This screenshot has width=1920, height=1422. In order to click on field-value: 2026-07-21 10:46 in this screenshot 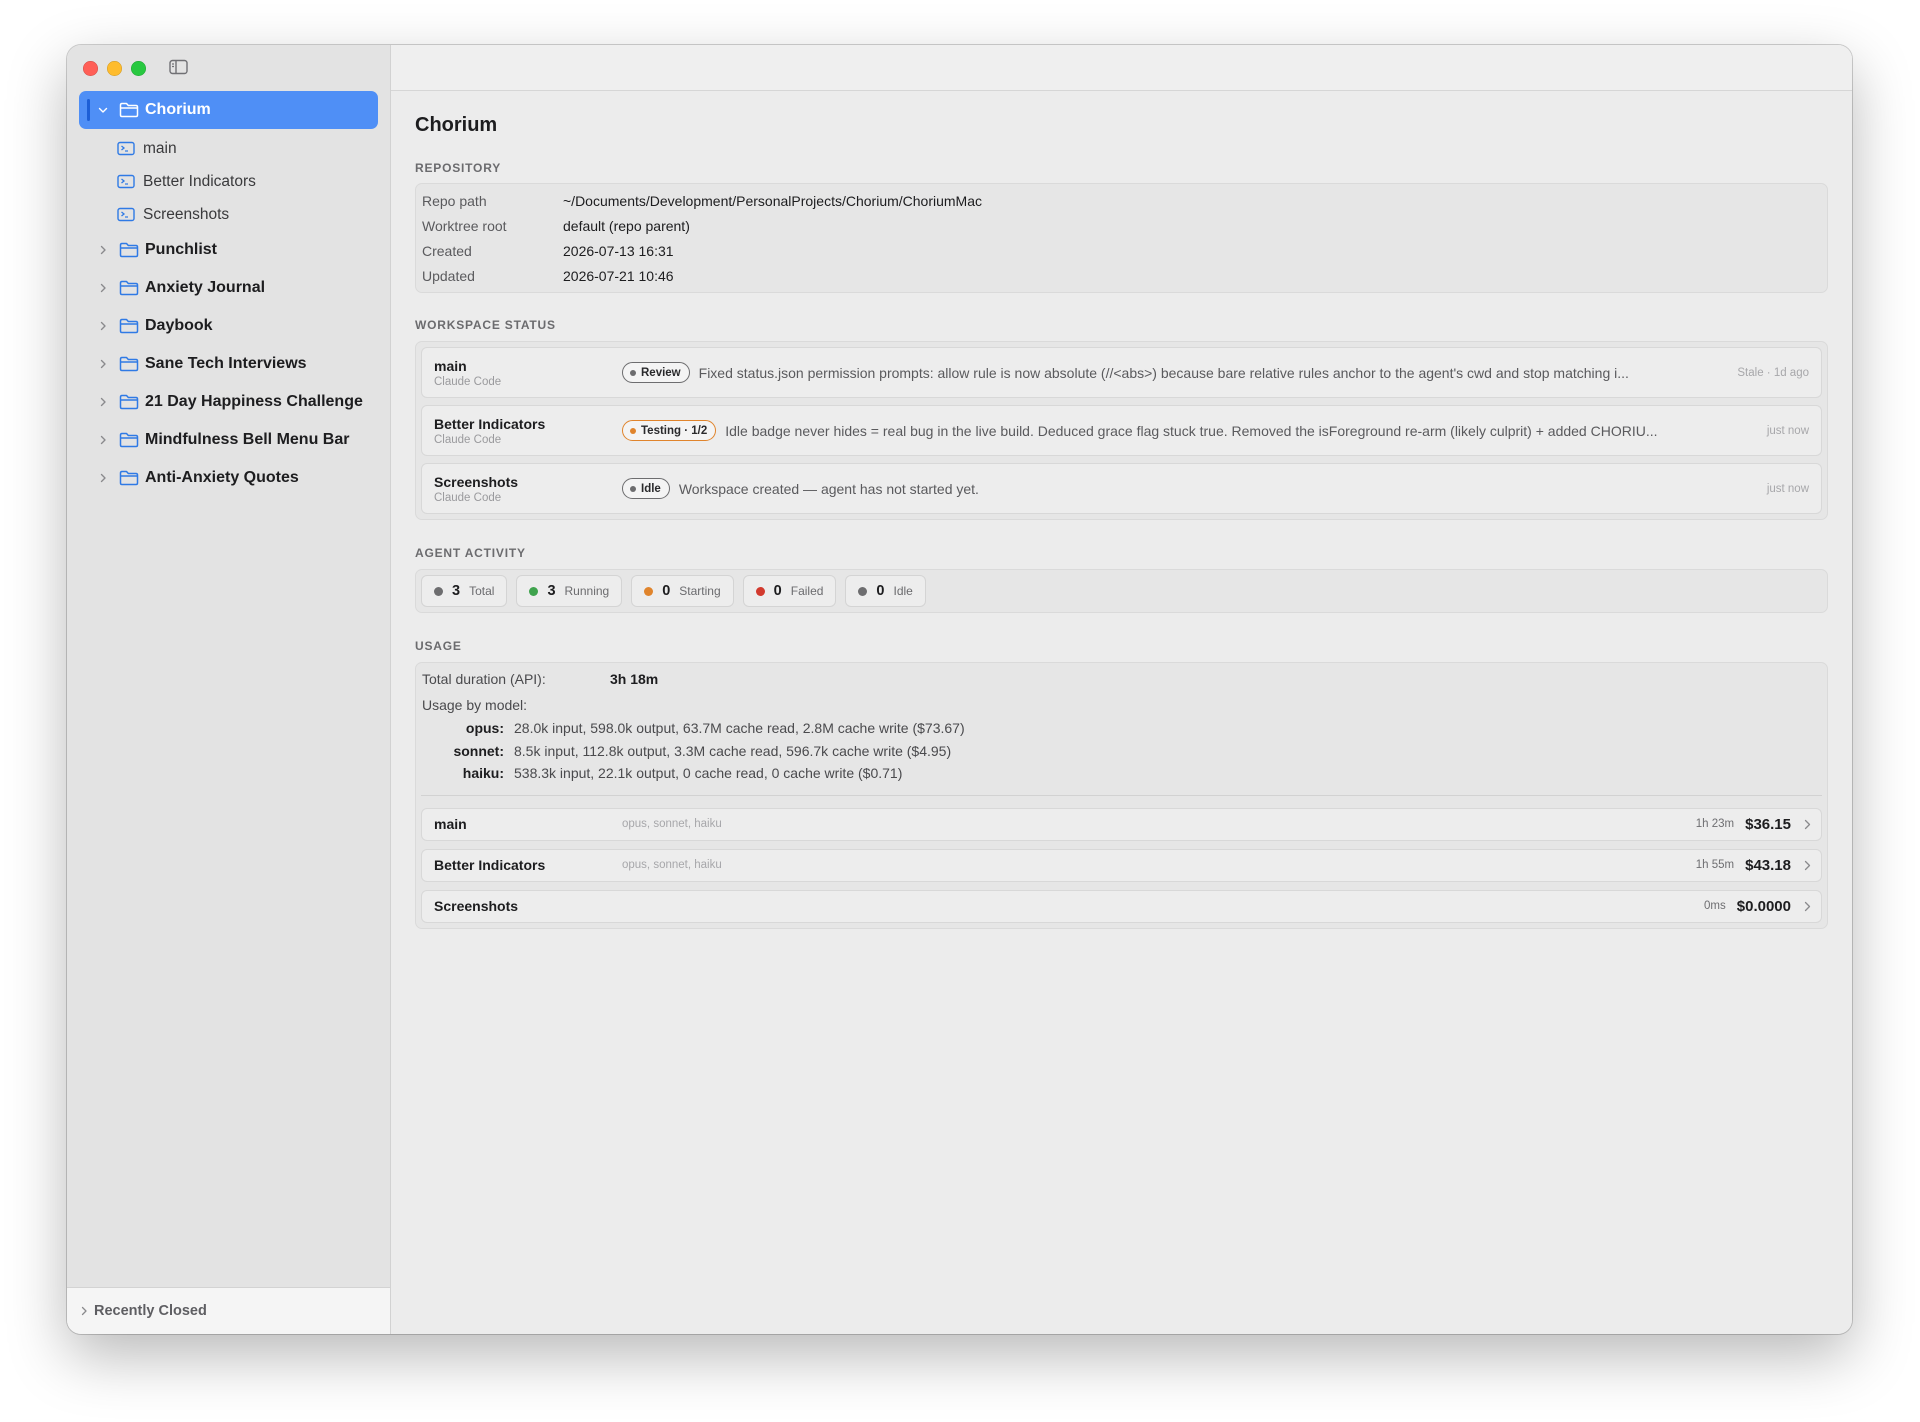, I will do `click(618, 275)`.